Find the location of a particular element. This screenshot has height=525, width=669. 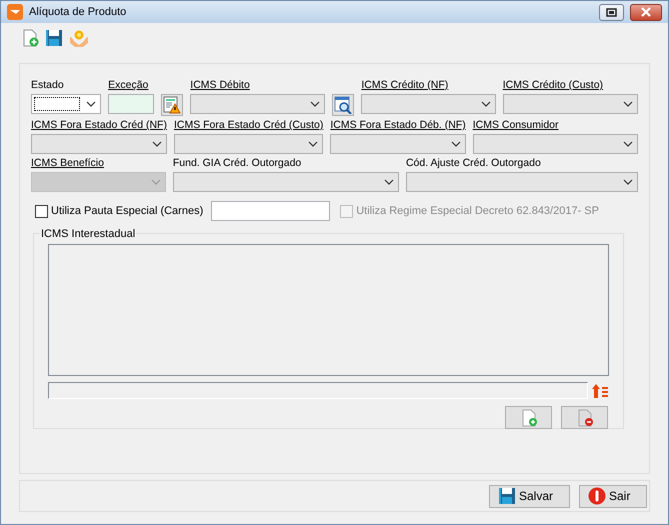

field-label: ICMS Débito is located at coordinates (220, 85).